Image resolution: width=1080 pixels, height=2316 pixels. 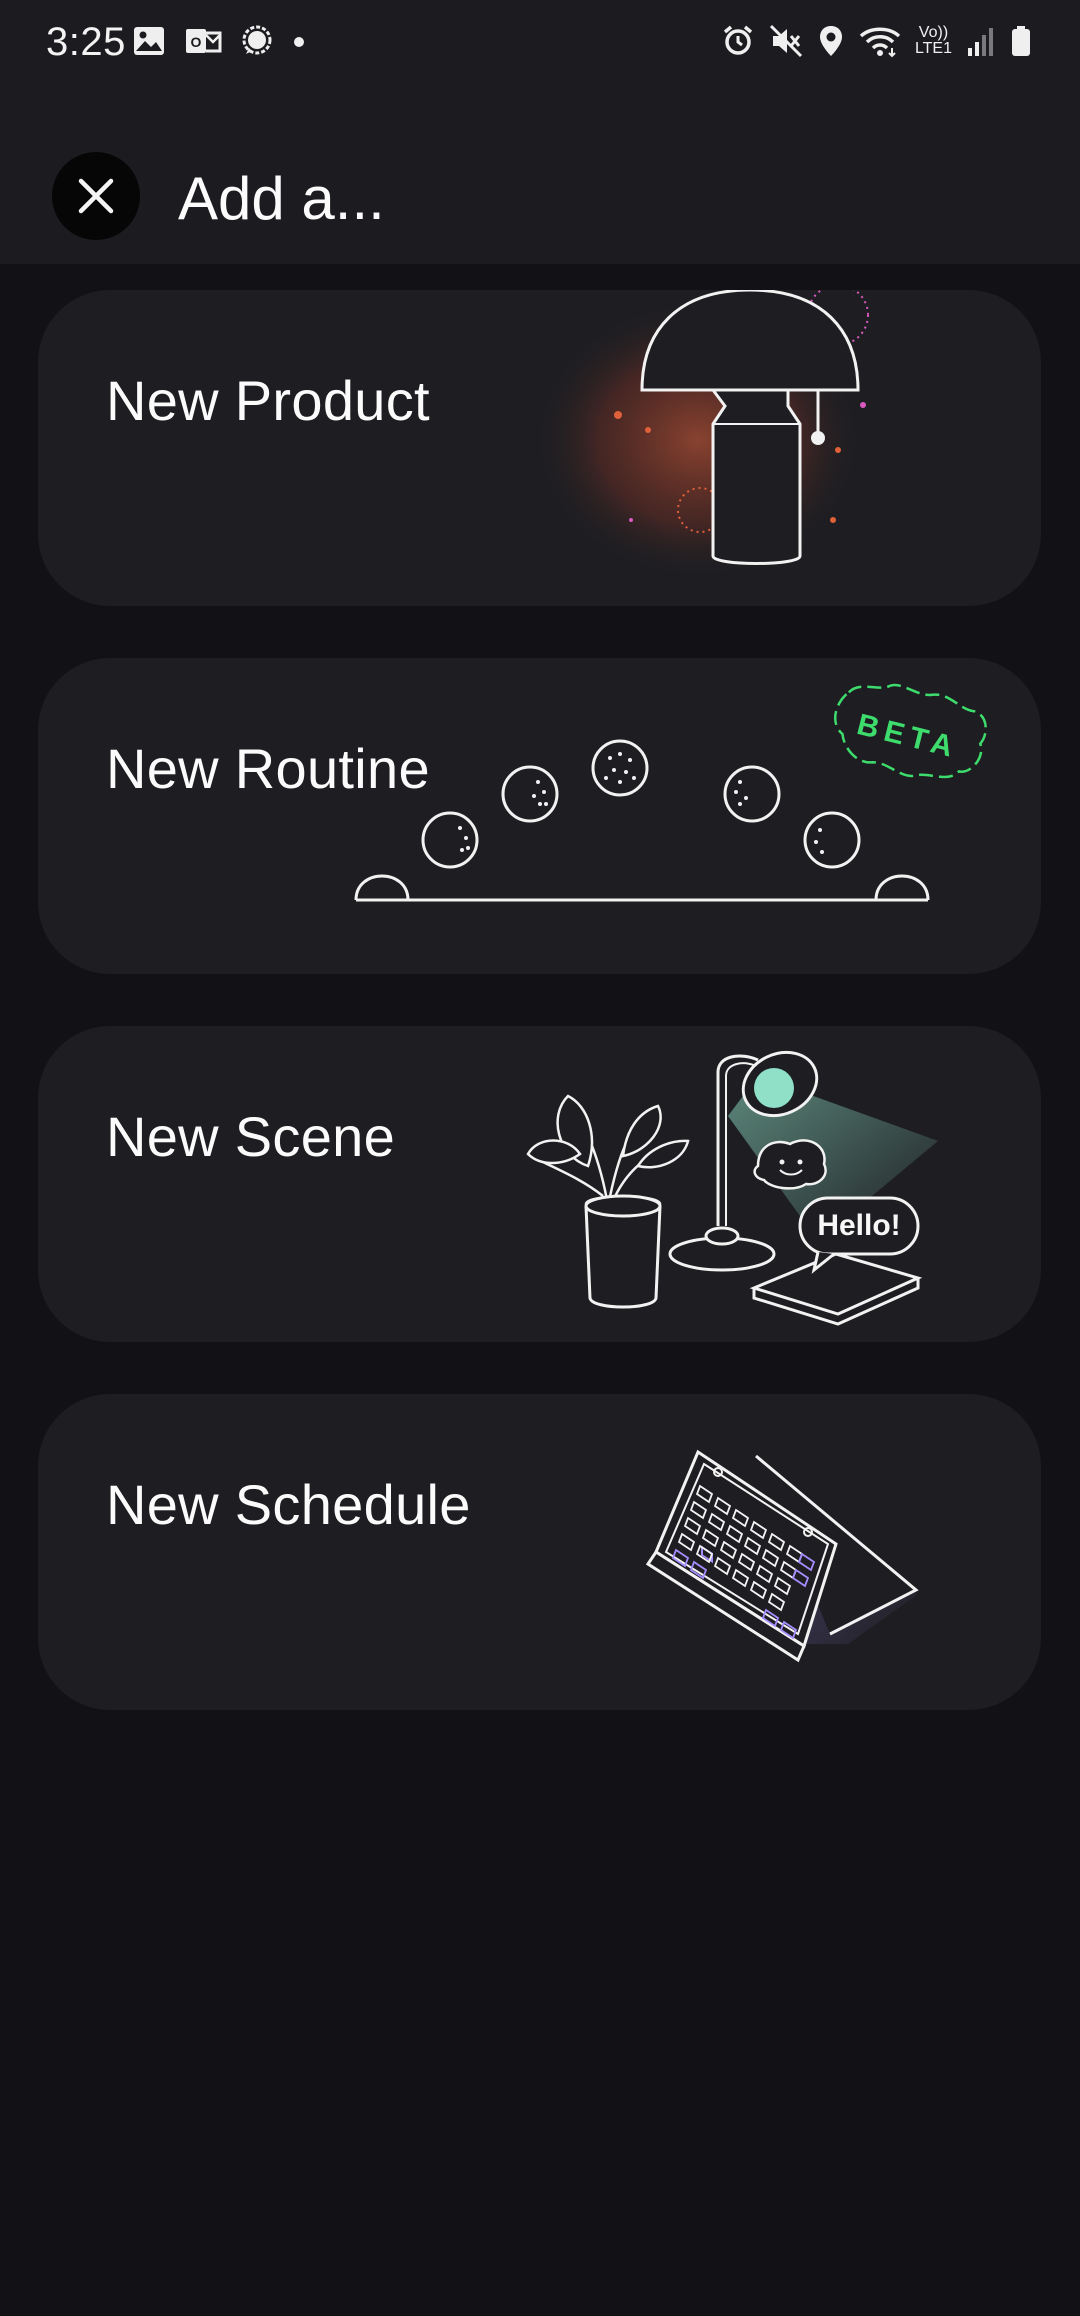 What do you see at coordinates (670, 792) in the screenshot?
I see `moon-phases-illustration: BETA` at bounding box center [670, 792].